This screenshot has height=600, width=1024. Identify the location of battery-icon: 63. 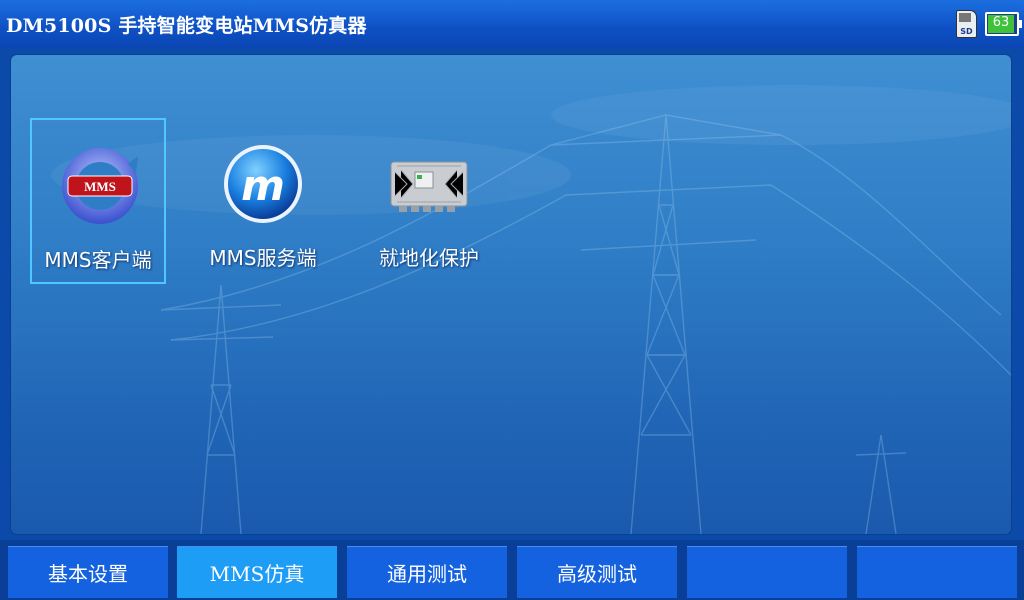
(1003, 24).